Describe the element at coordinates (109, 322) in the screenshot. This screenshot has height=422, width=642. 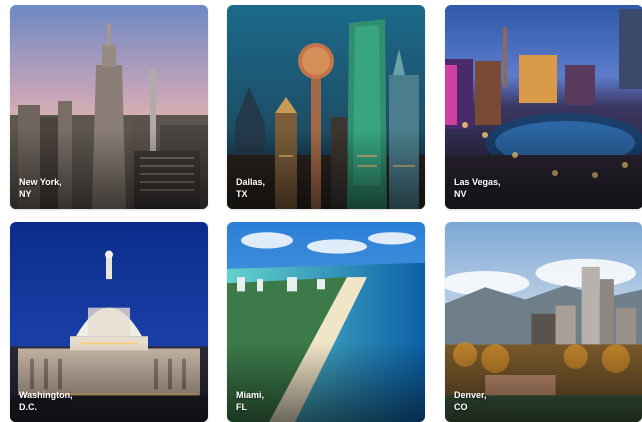
I see `destination-card-washington: Washington, D.C.` at that location.